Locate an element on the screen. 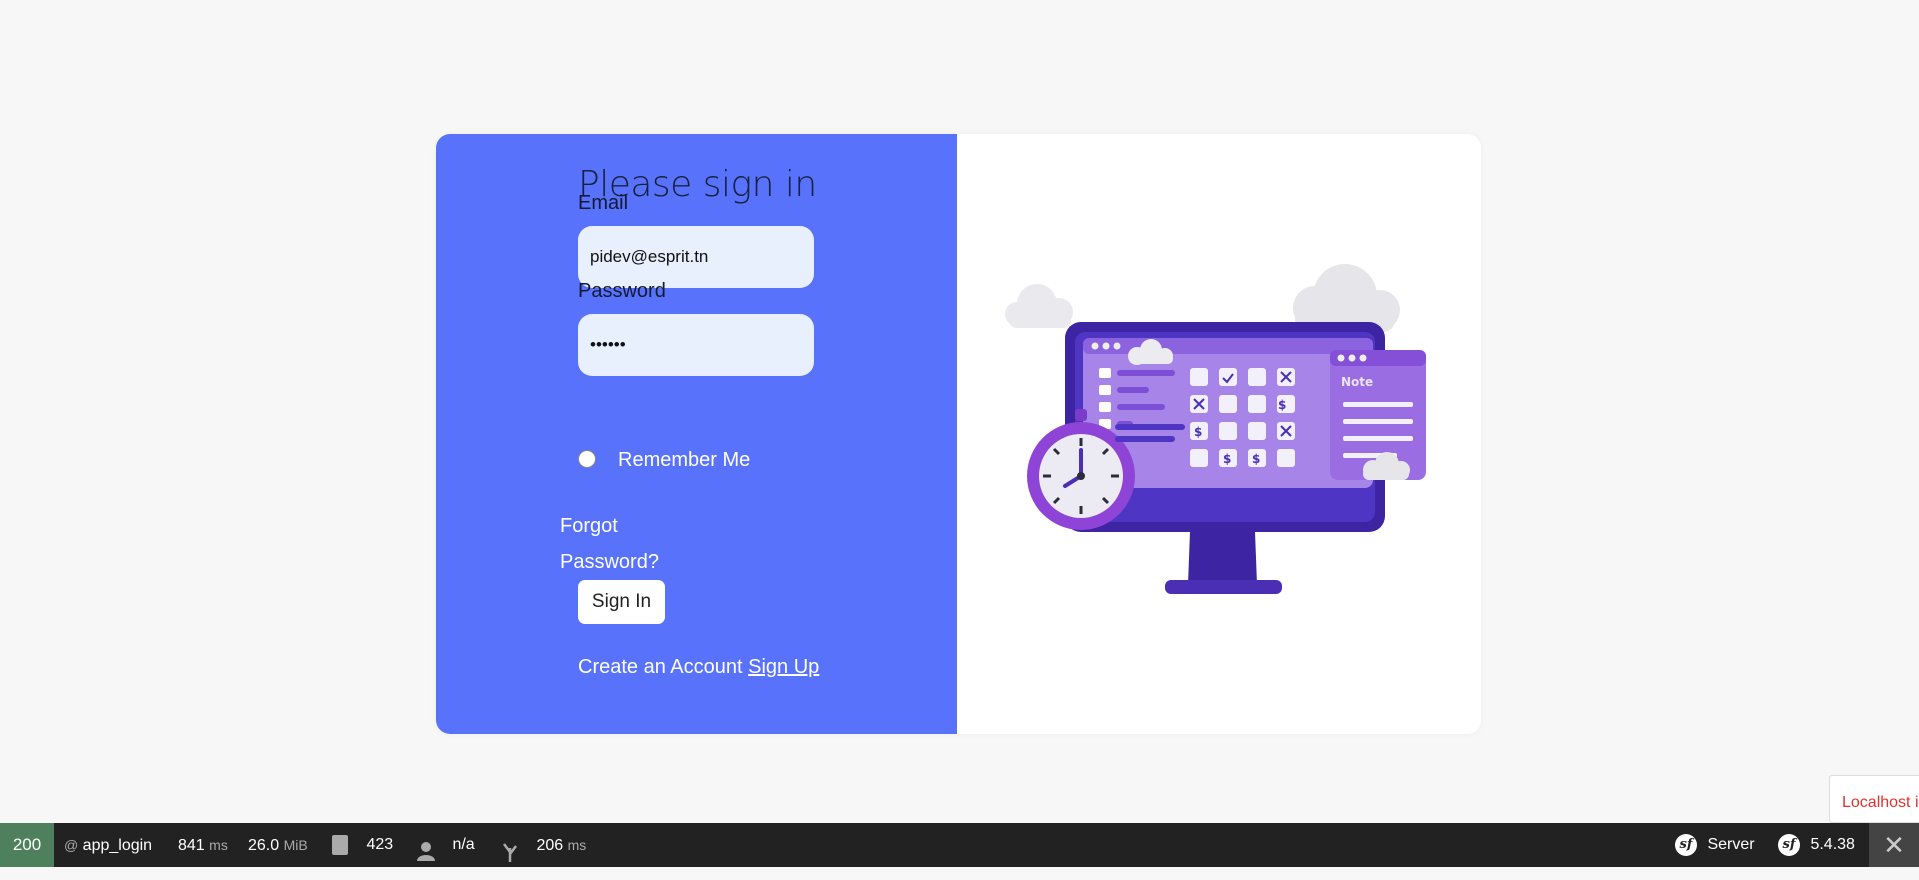 Image resolution: width=1919 pixels, height=880 pixels. create-account-text: Create an Account is located at coordinates (660, 667).